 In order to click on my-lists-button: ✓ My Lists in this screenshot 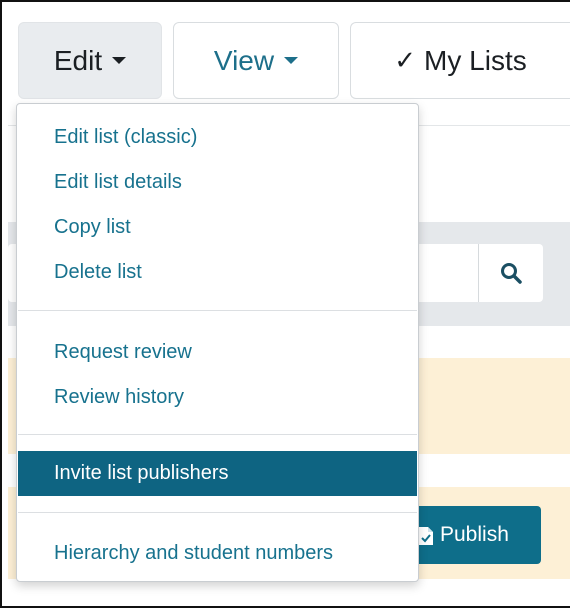, I will do `click(460, 60)`.